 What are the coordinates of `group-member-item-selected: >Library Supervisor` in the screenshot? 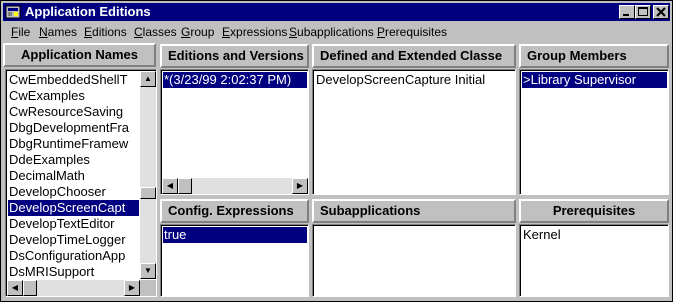 It's located at (594, 80).